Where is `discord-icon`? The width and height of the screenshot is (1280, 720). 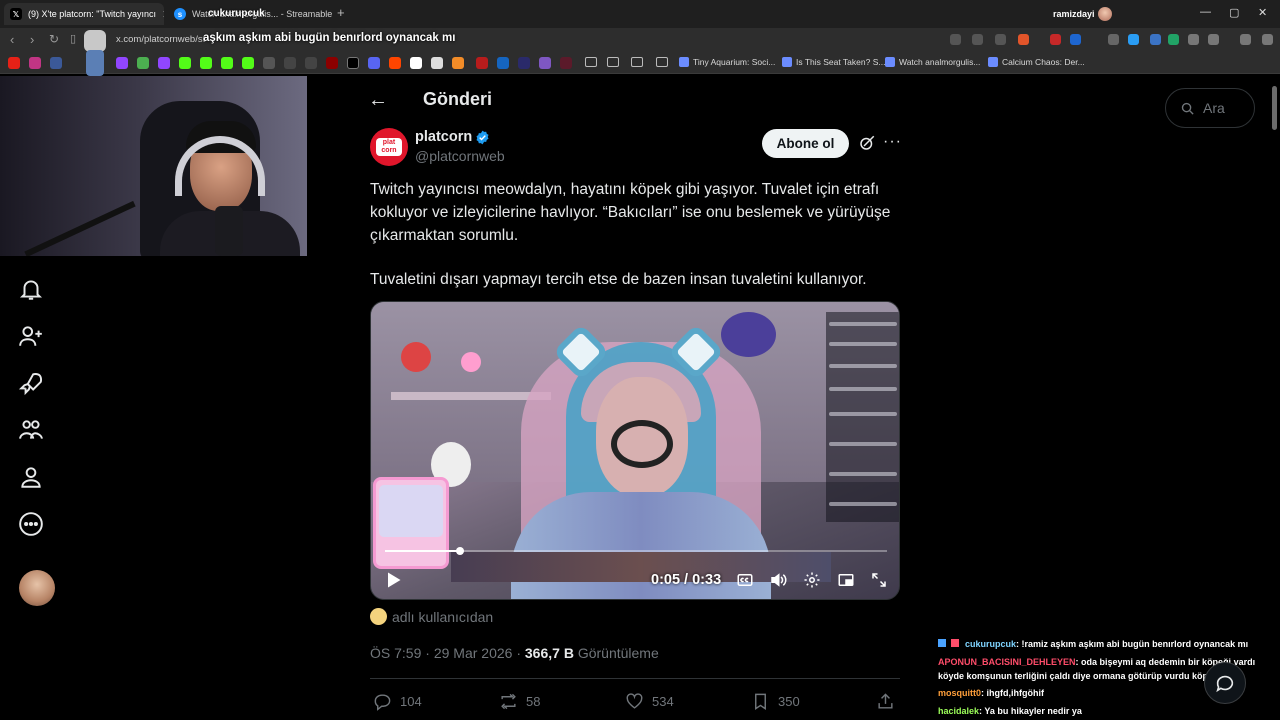 discord-icon is located at coordinates (374, 63).